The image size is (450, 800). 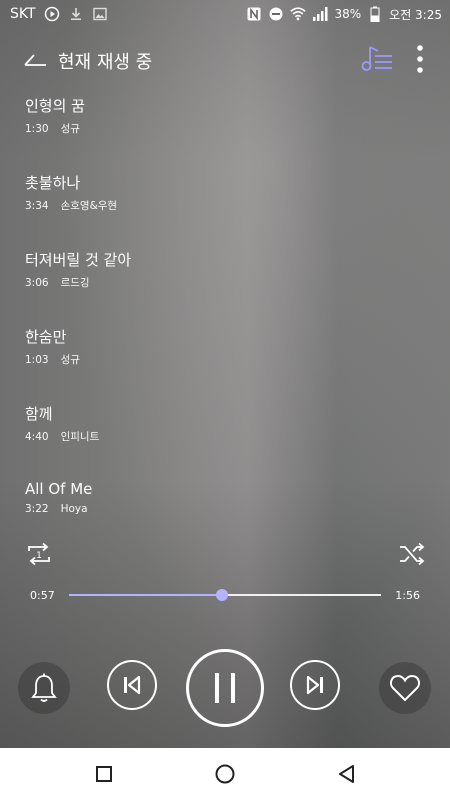 What do you see at coordinates (76, 14) in the screenshot?
I see `download-icon` at bounding box center [76, 14].